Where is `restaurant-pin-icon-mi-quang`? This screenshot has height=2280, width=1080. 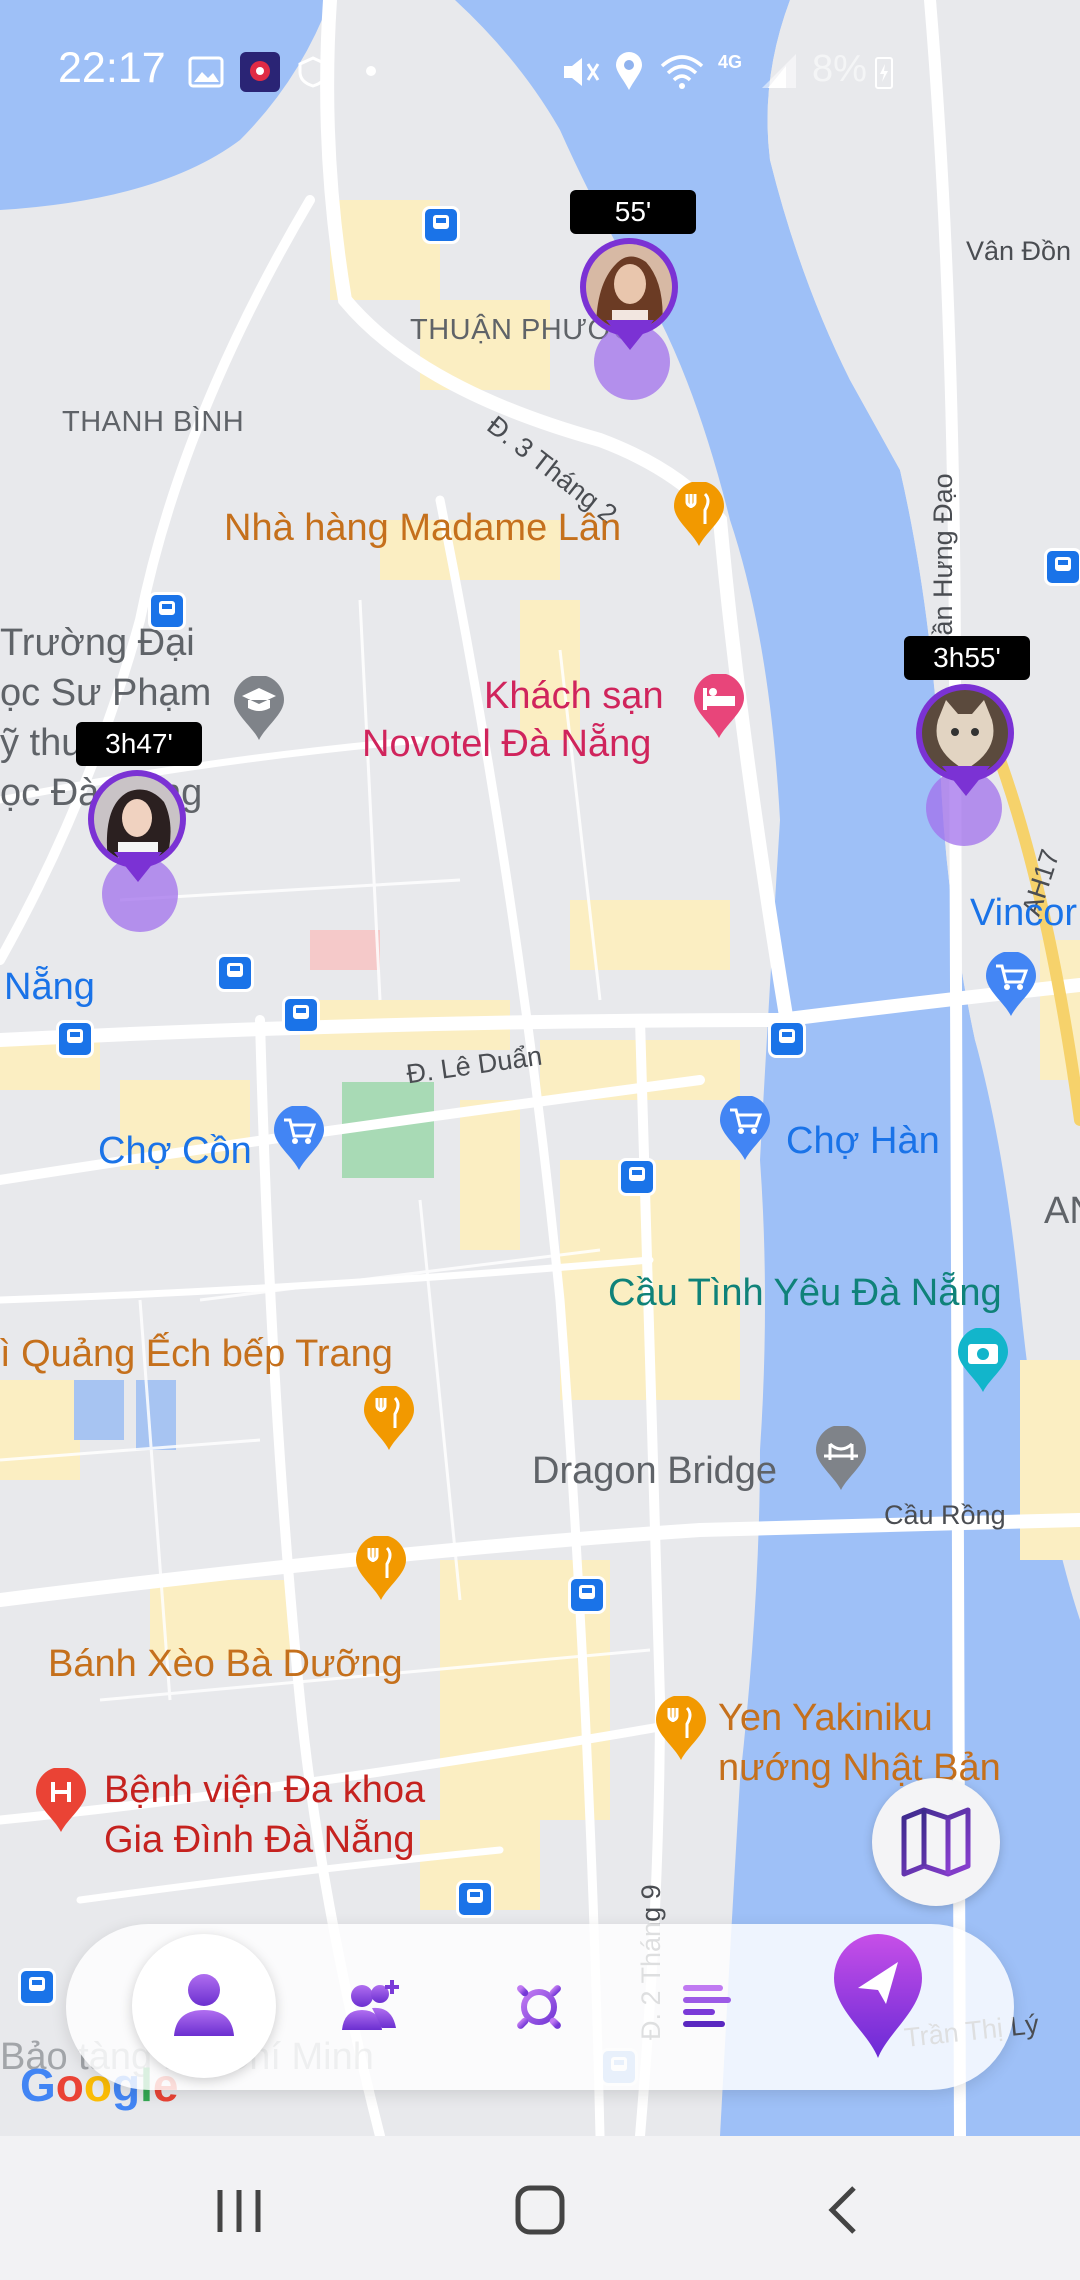
restaurant-pin-icon-mi-quang is located at coordinates (389, 1419).